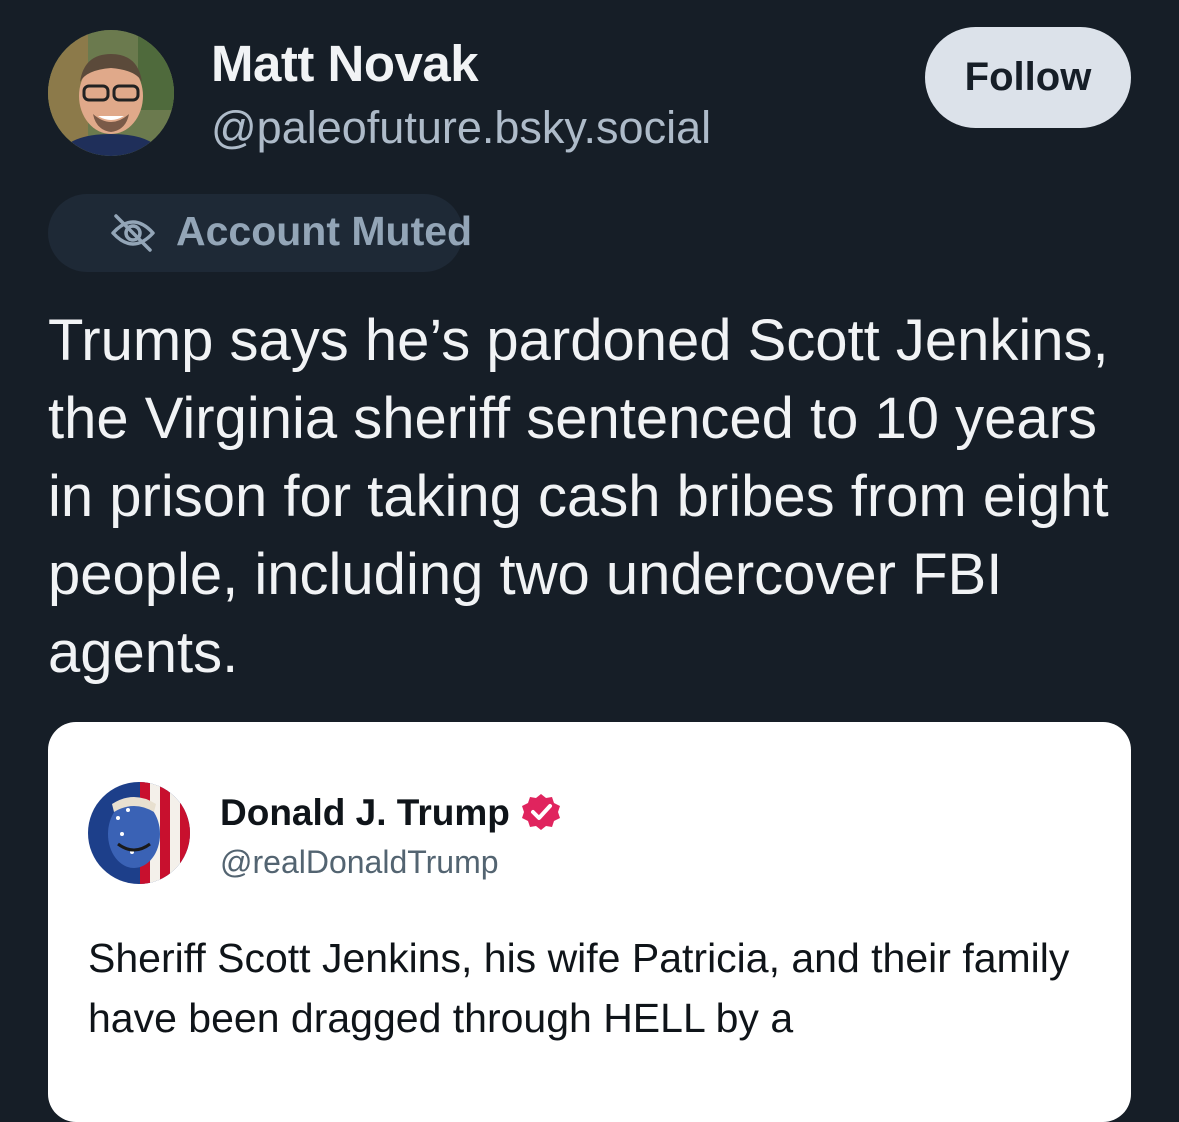 The image size is (1179, 1122). I want to click on embed-avatar, so click(139, 833).